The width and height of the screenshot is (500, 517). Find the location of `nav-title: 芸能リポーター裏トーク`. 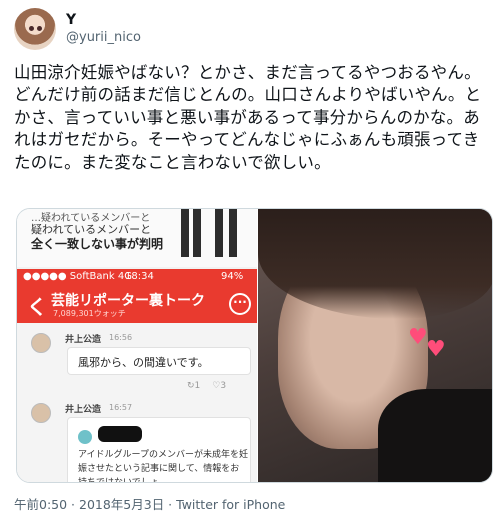

nav-title: 芸能リポーター裏トーク is located at coordinates (128, 301).